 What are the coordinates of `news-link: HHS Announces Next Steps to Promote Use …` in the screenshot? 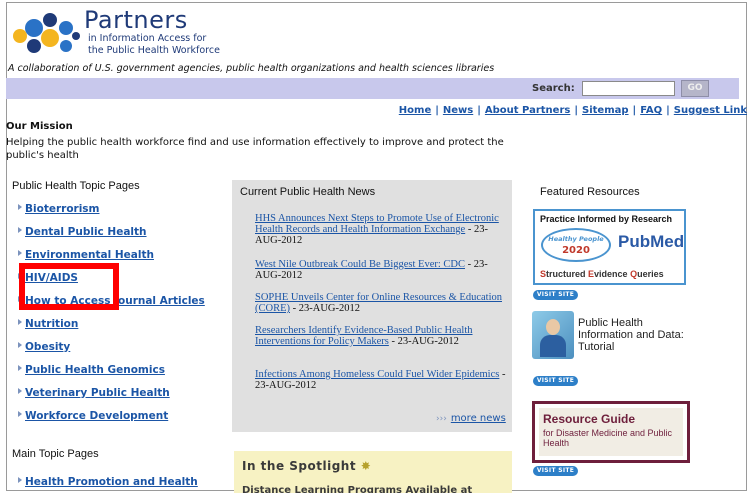 It's located at (377, 224).